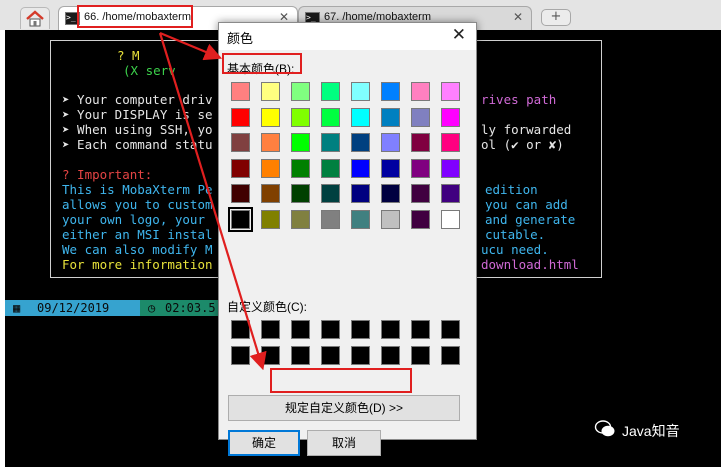 The height and width of the screenshot is (467, 721). What do you see at coordinates (137, 249) in the screenshot?
I see `terminal-line: We can also modify M` at bounding box center [137, 249].